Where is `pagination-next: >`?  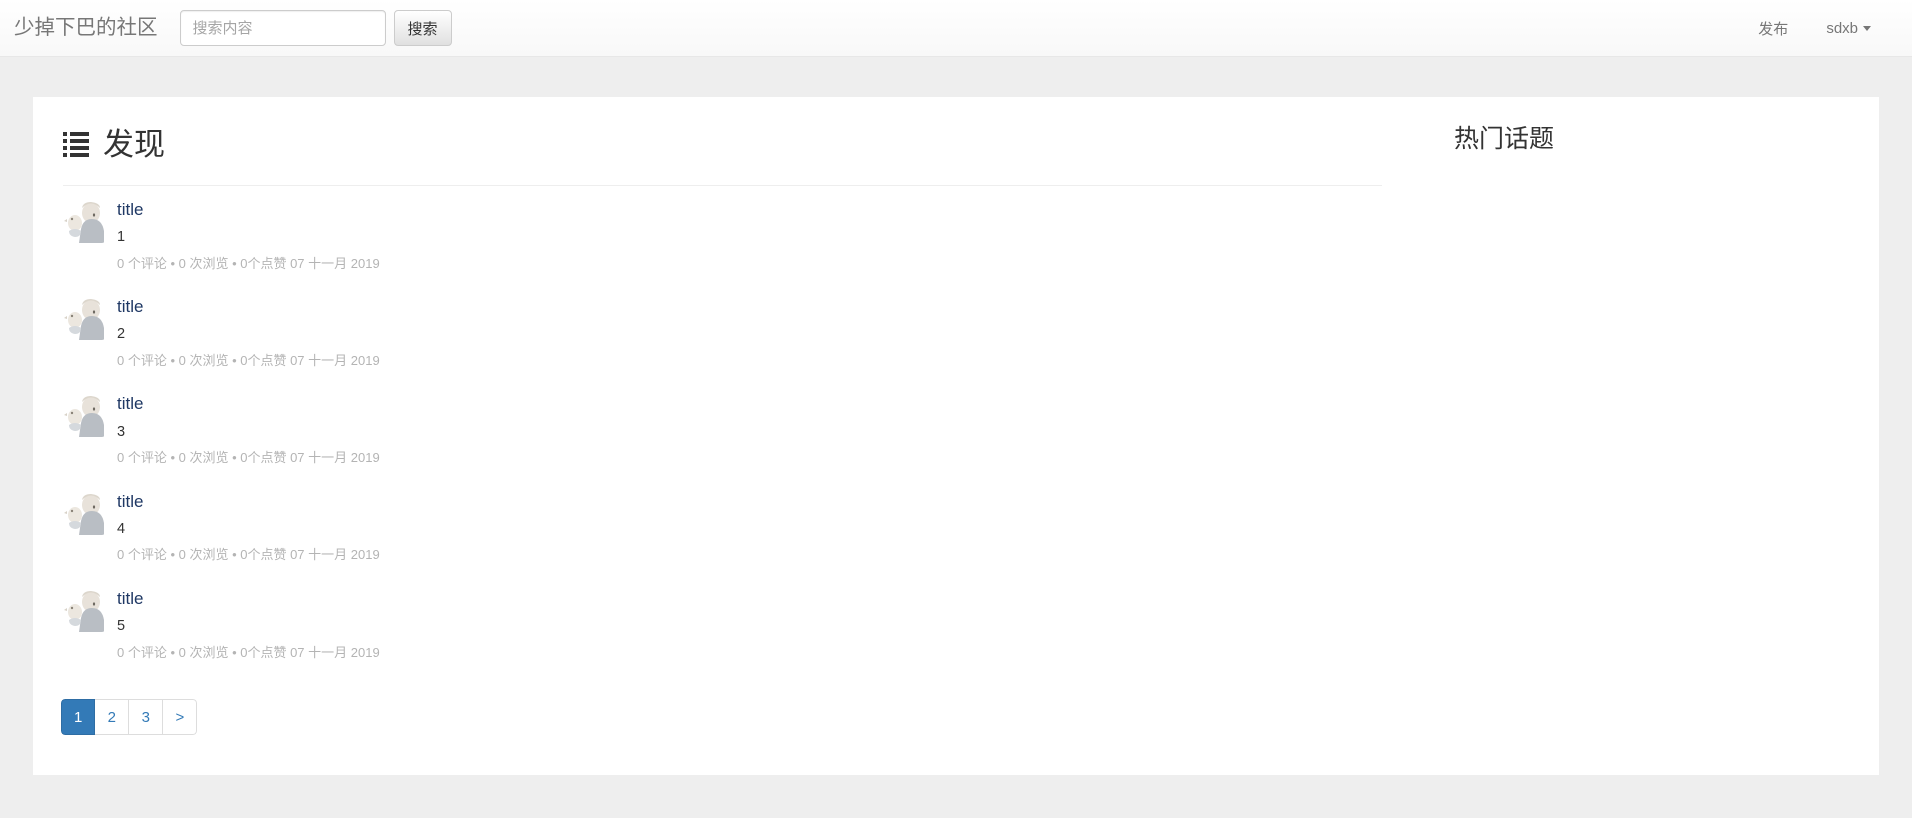
pagination-next: > is located at coordinates (180, 717).